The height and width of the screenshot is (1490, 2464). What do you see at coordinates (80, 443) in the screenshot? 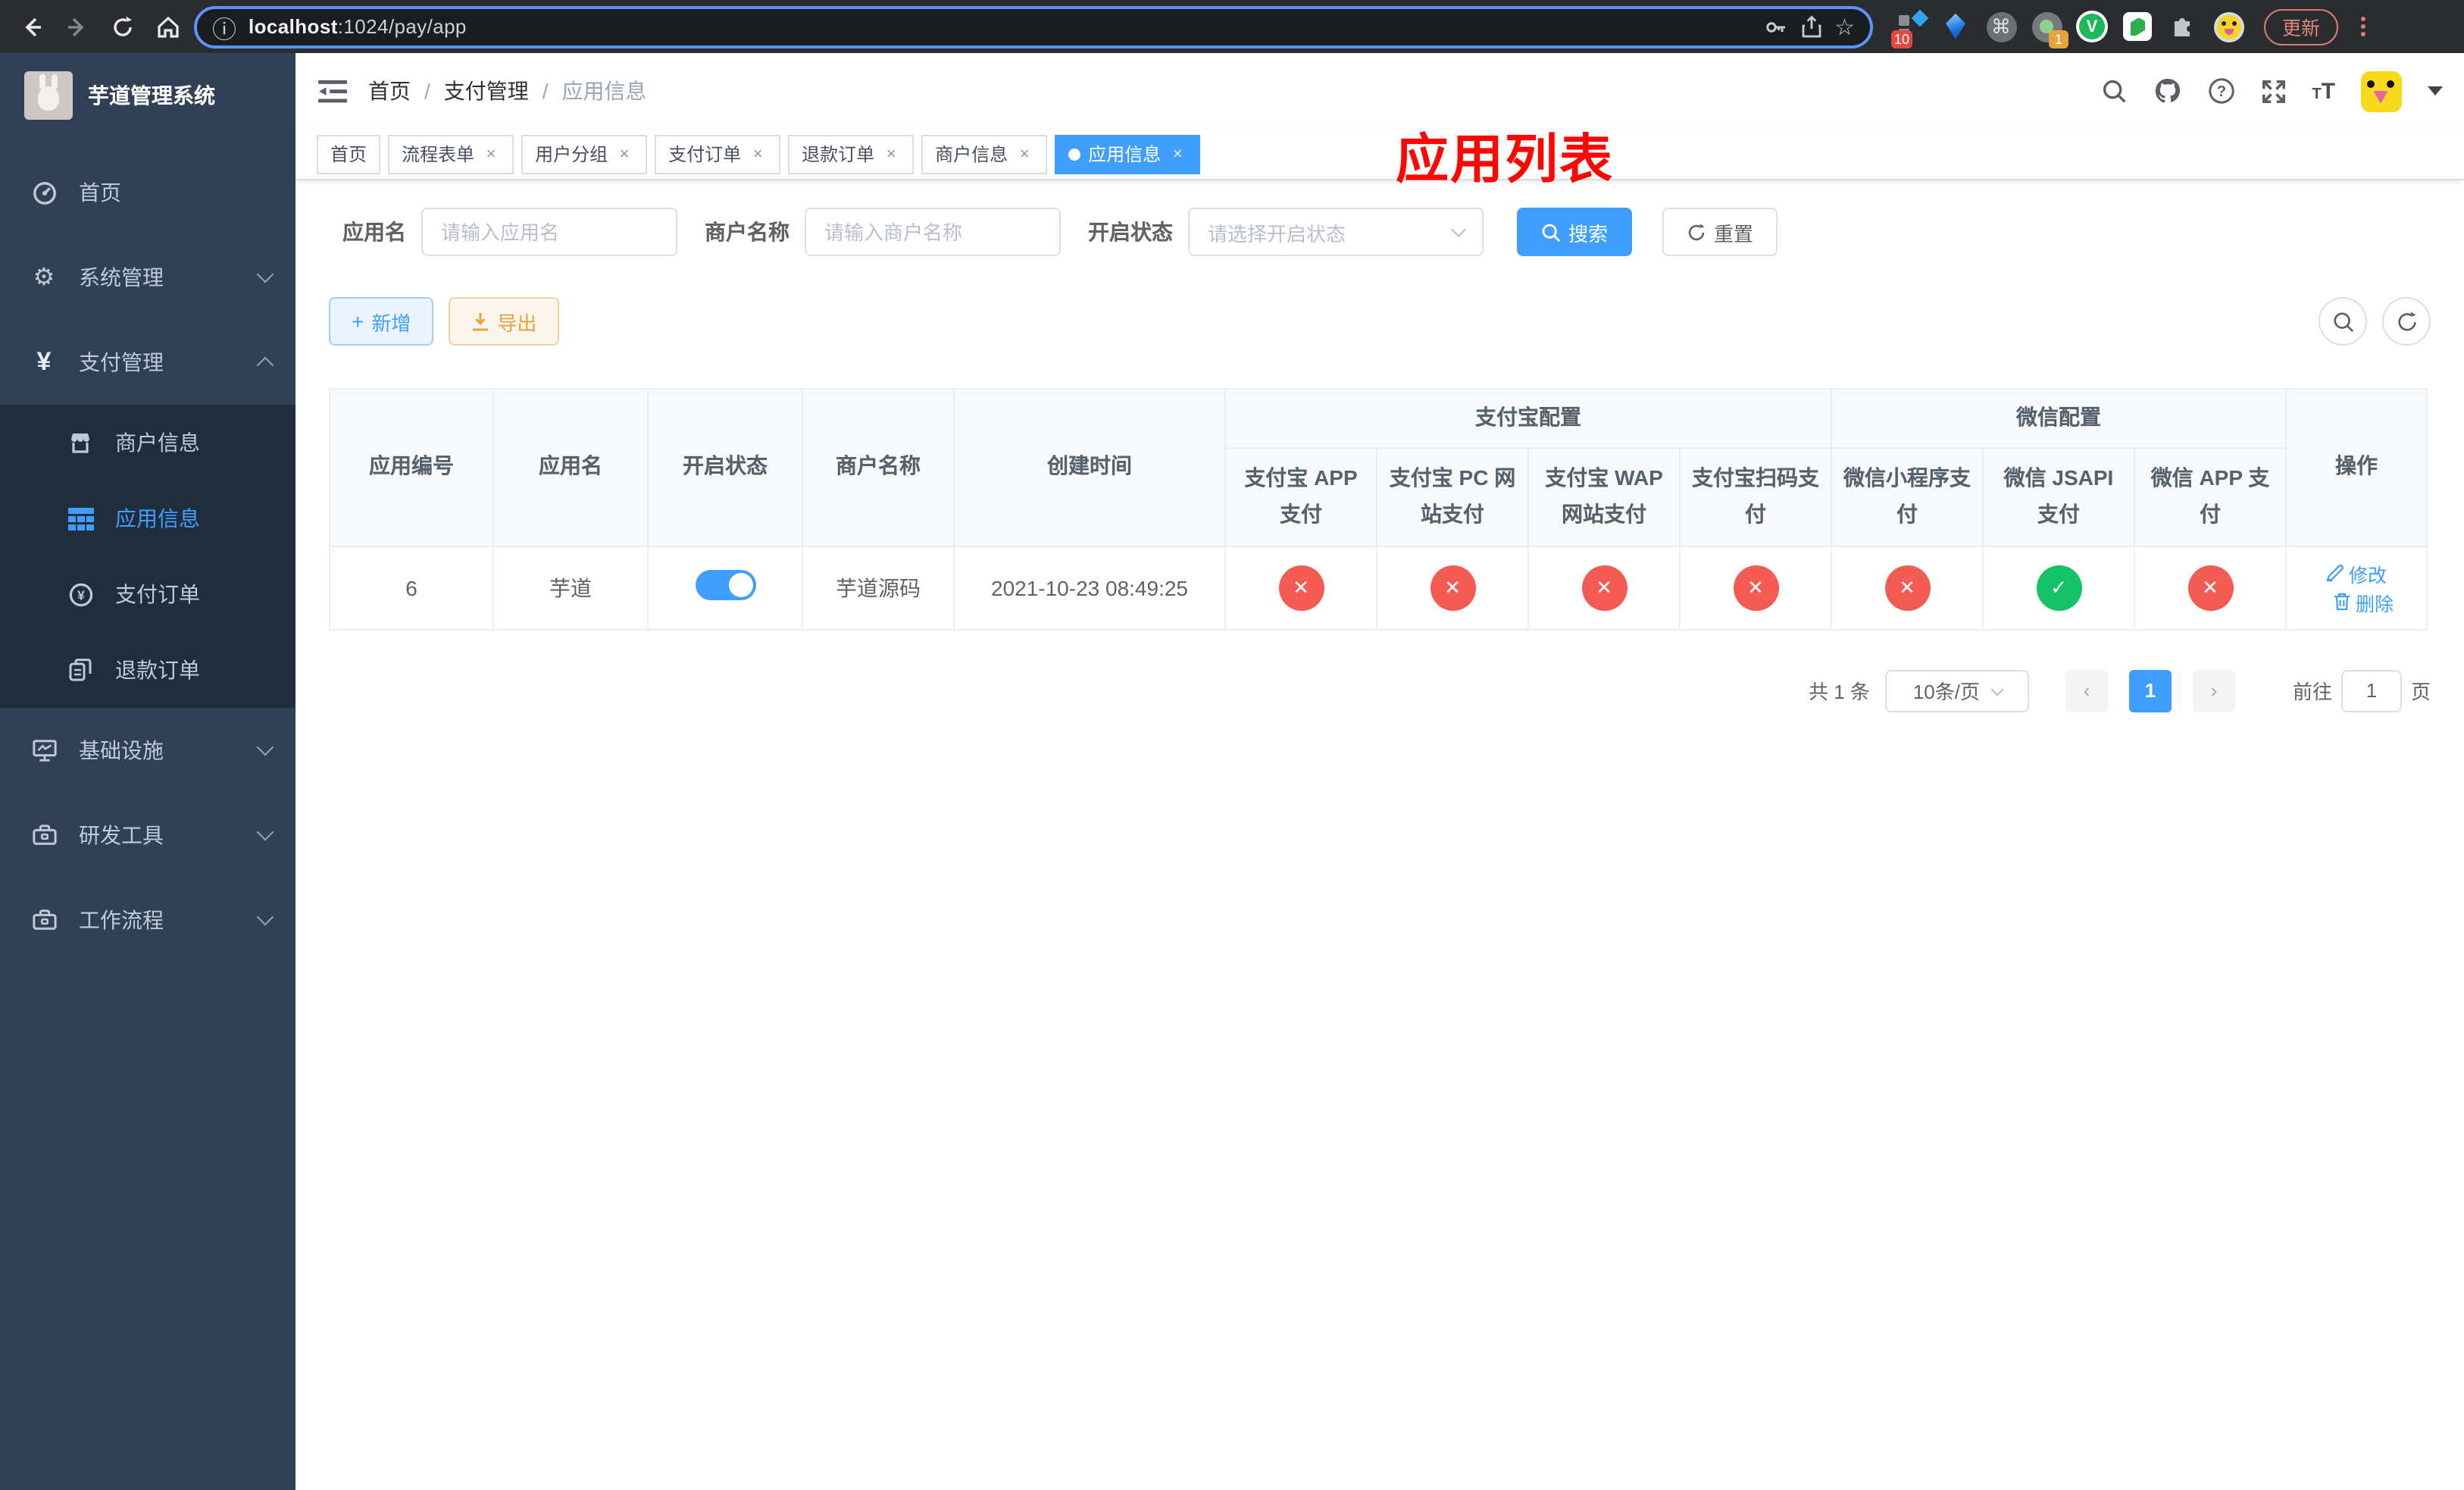
I see `shop-icon` at bounding box center [80, 443].